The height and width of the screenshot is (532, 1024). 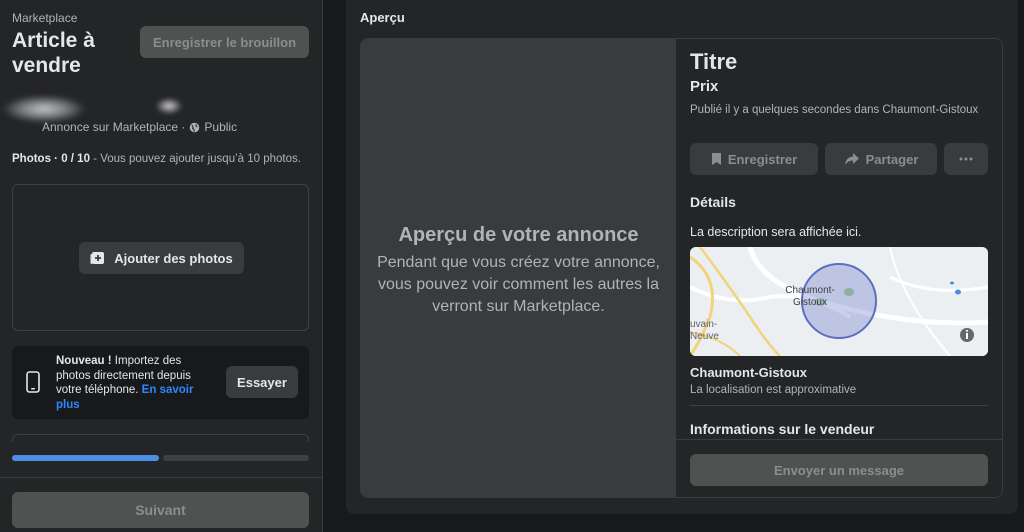 I want to click on next-button: Suivant, so click(x=160, y=510).